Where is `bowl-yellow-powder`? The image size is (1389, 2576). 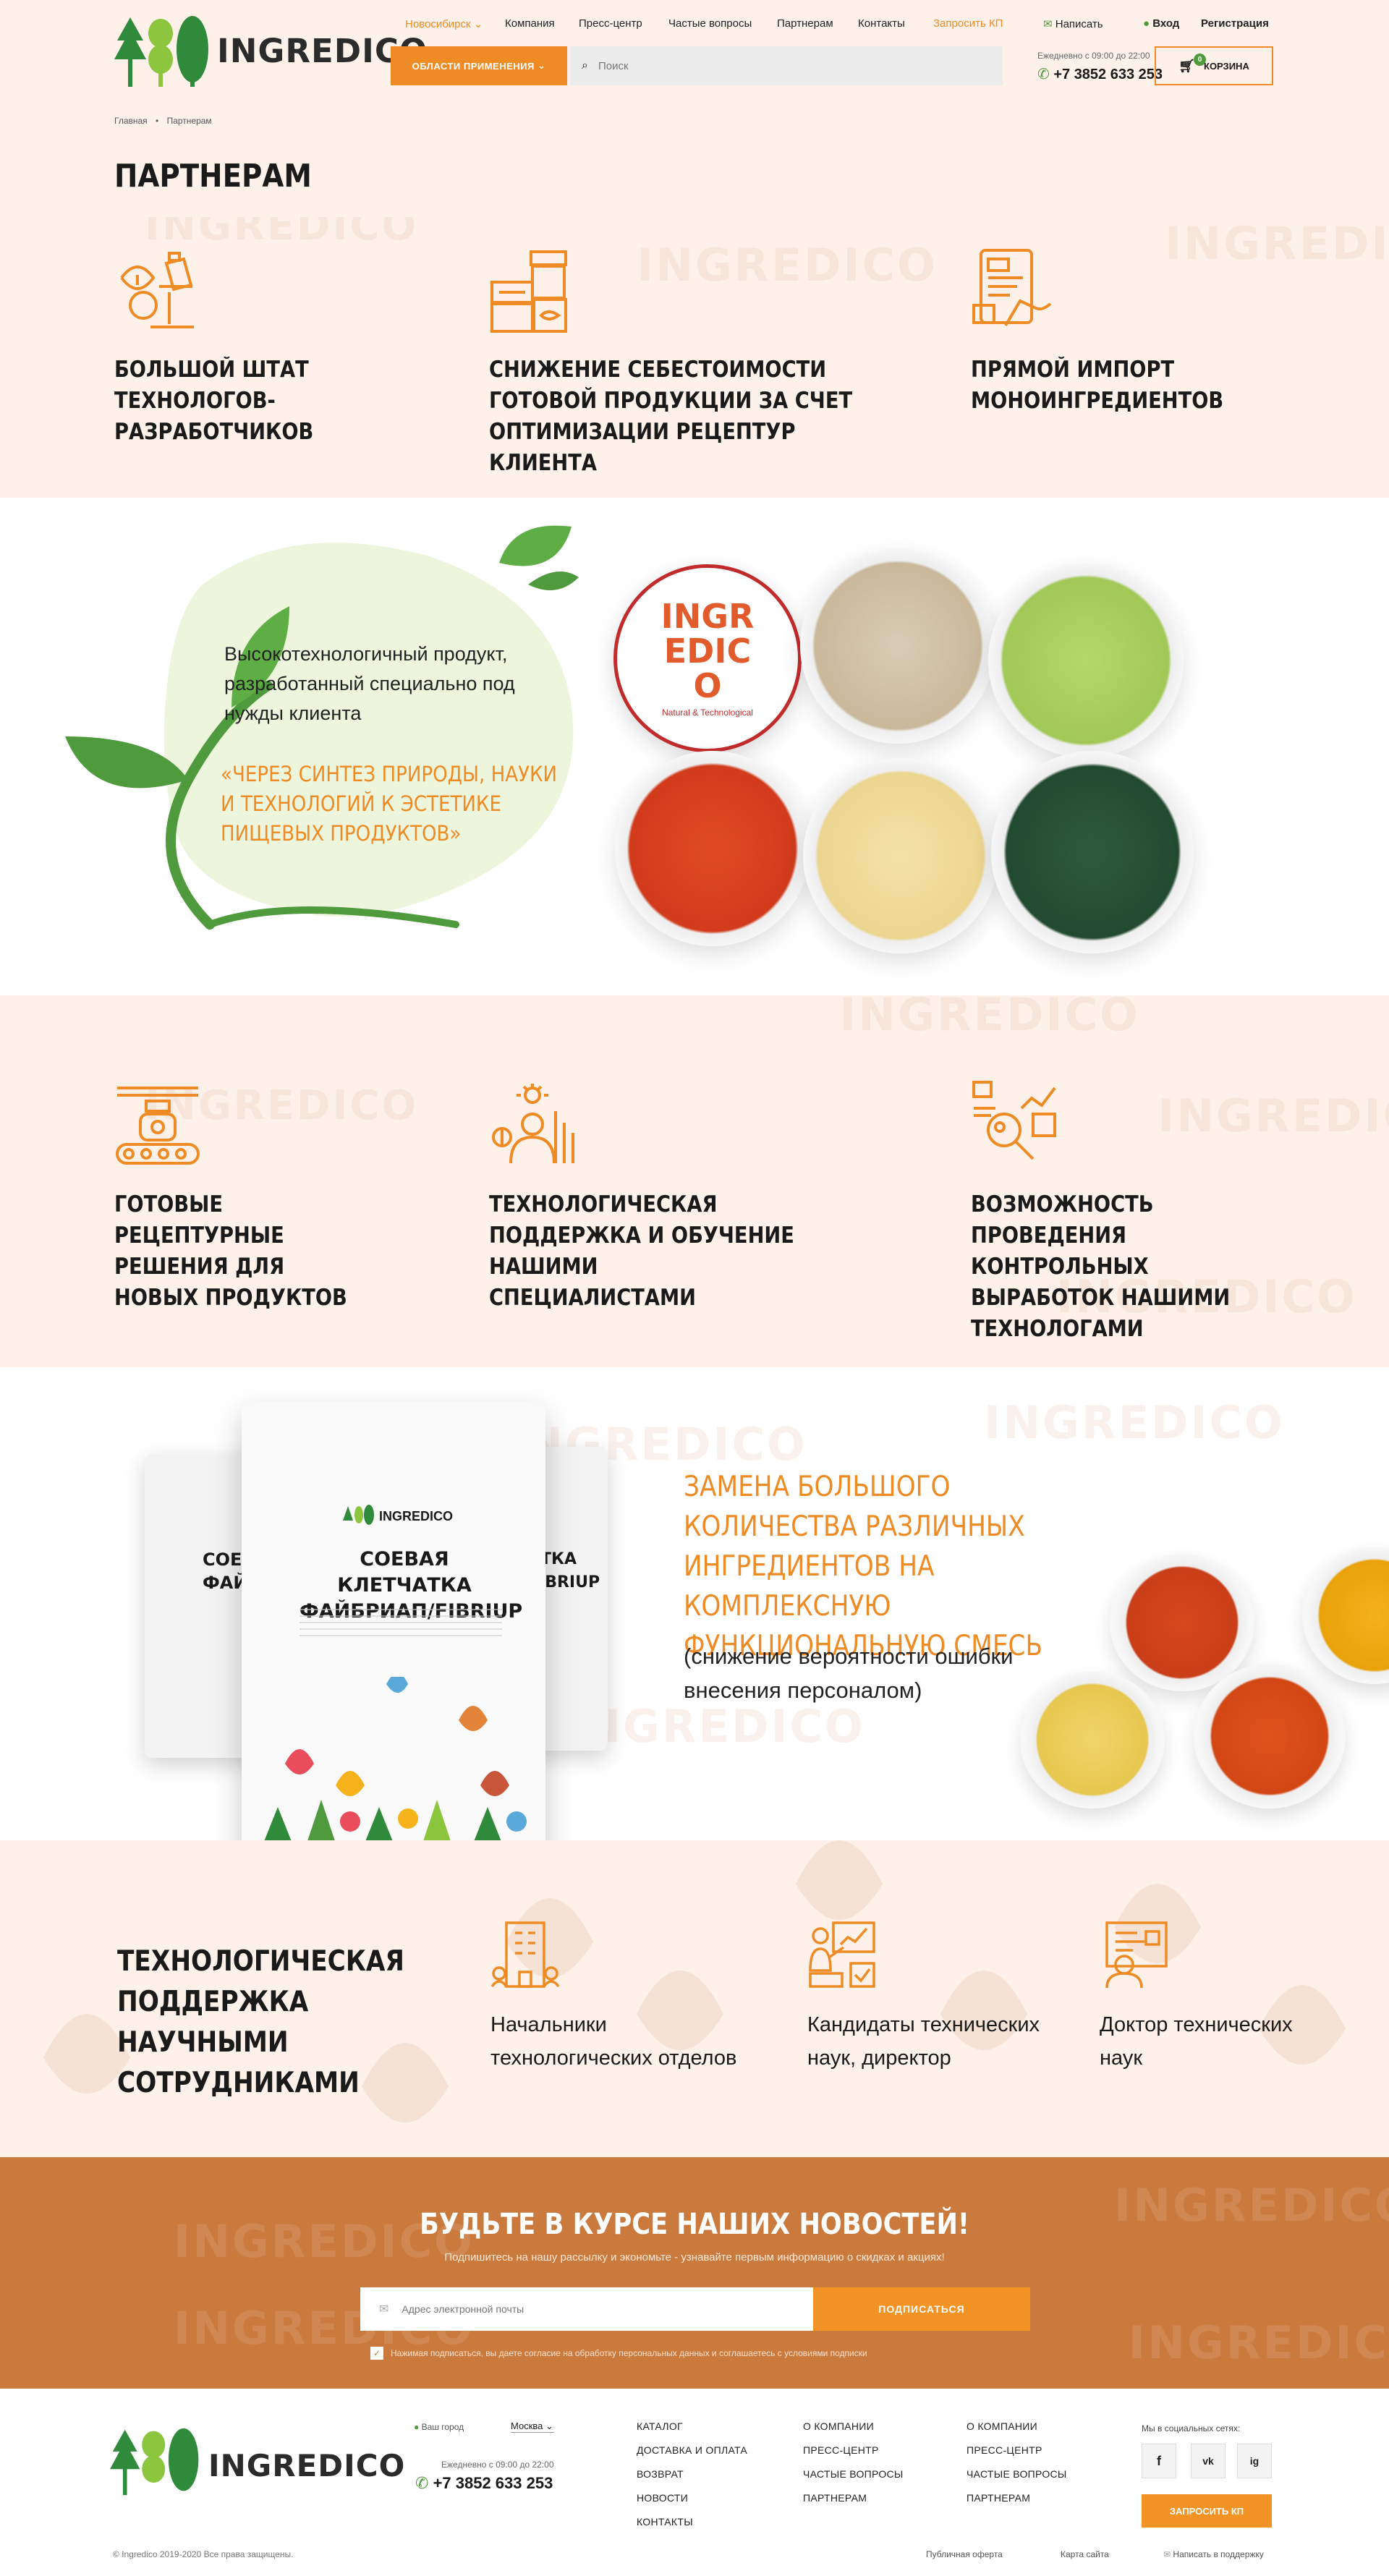
bowl-yellow-powder is located at coordinates (900, 855).